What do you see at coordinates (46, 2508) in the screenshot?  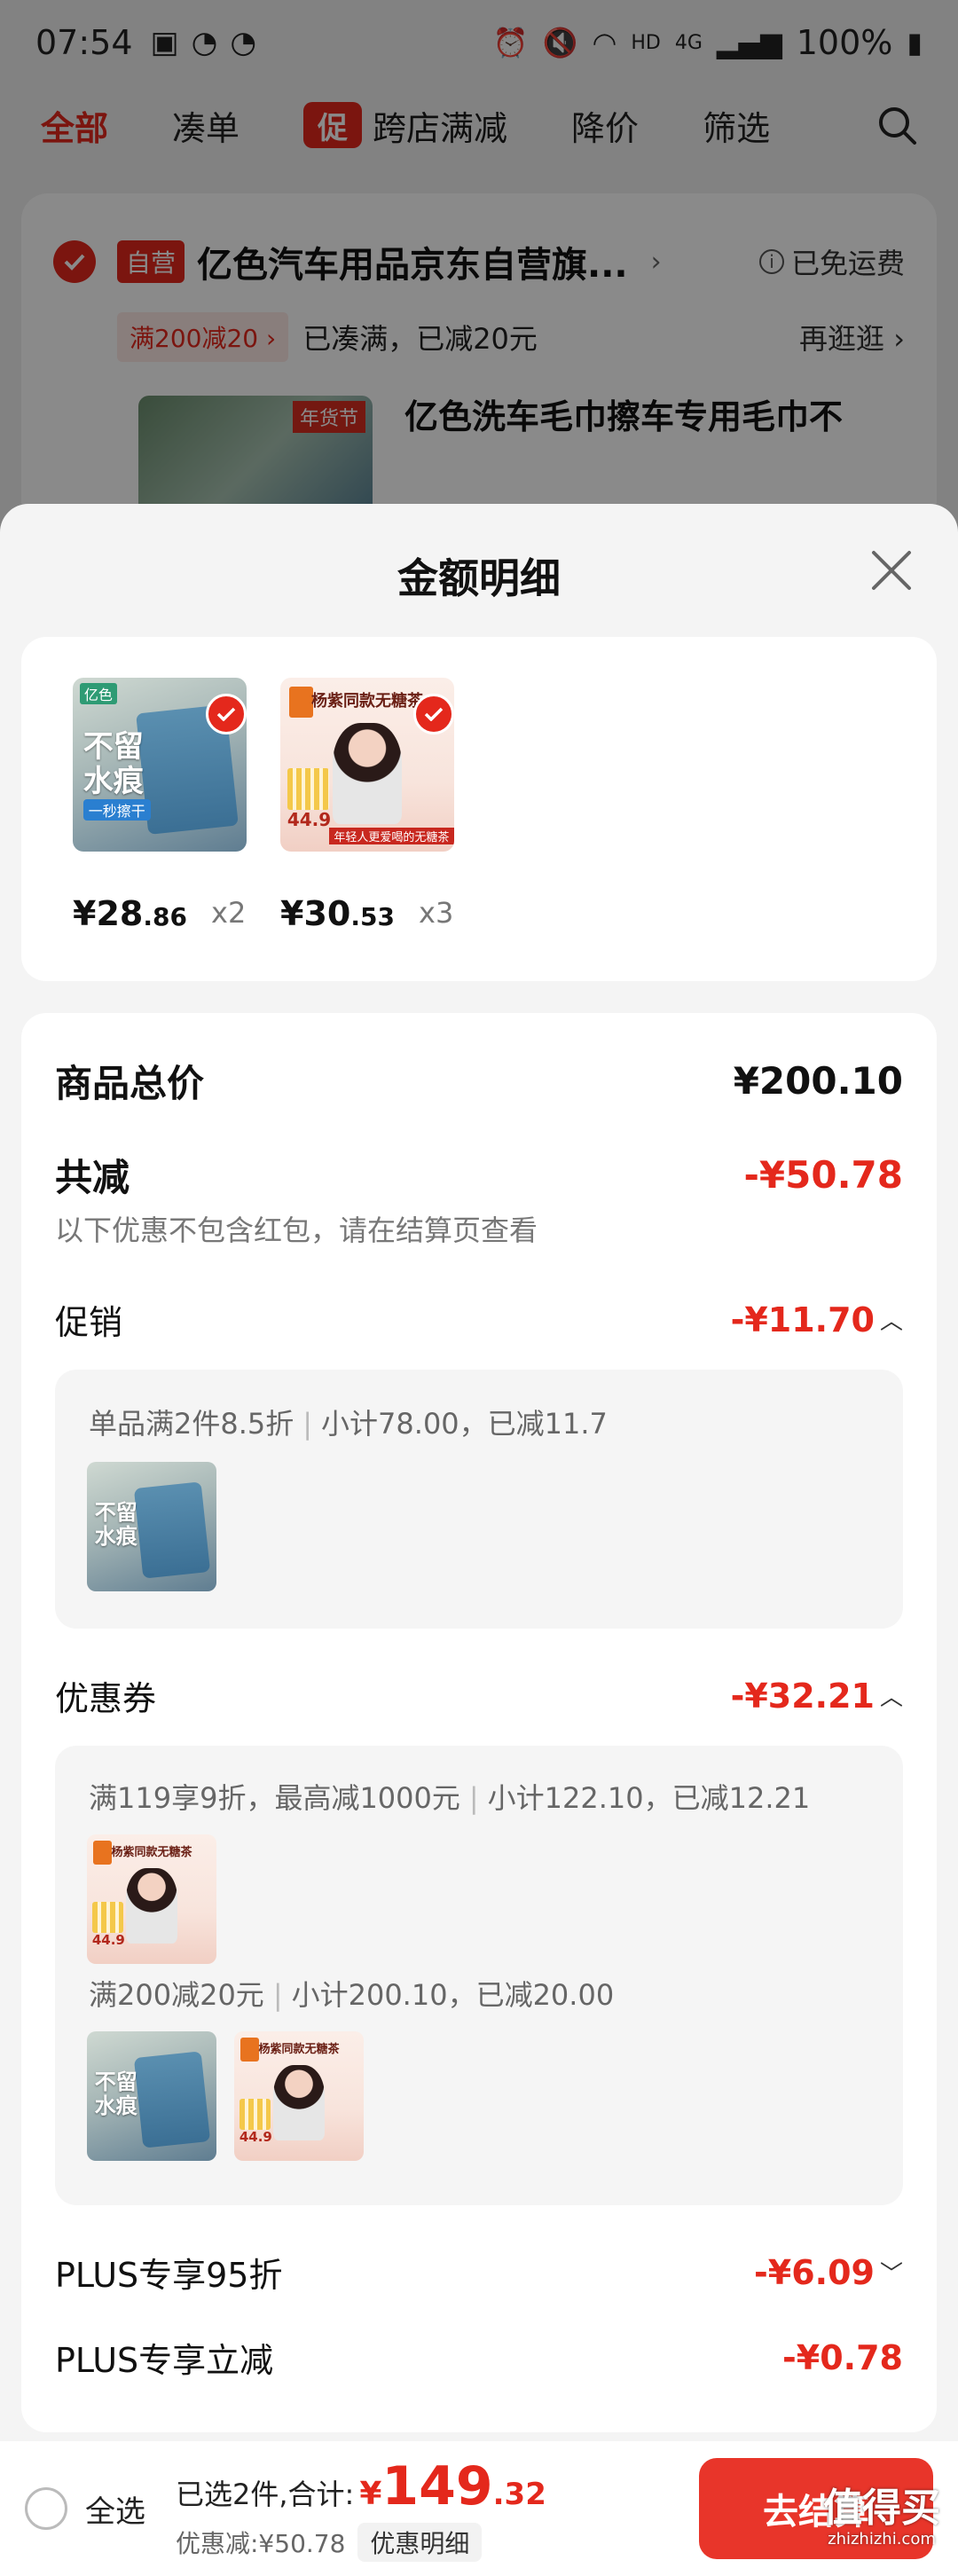 I see `select-all-checkbox` at bounding box center [46, 2508].